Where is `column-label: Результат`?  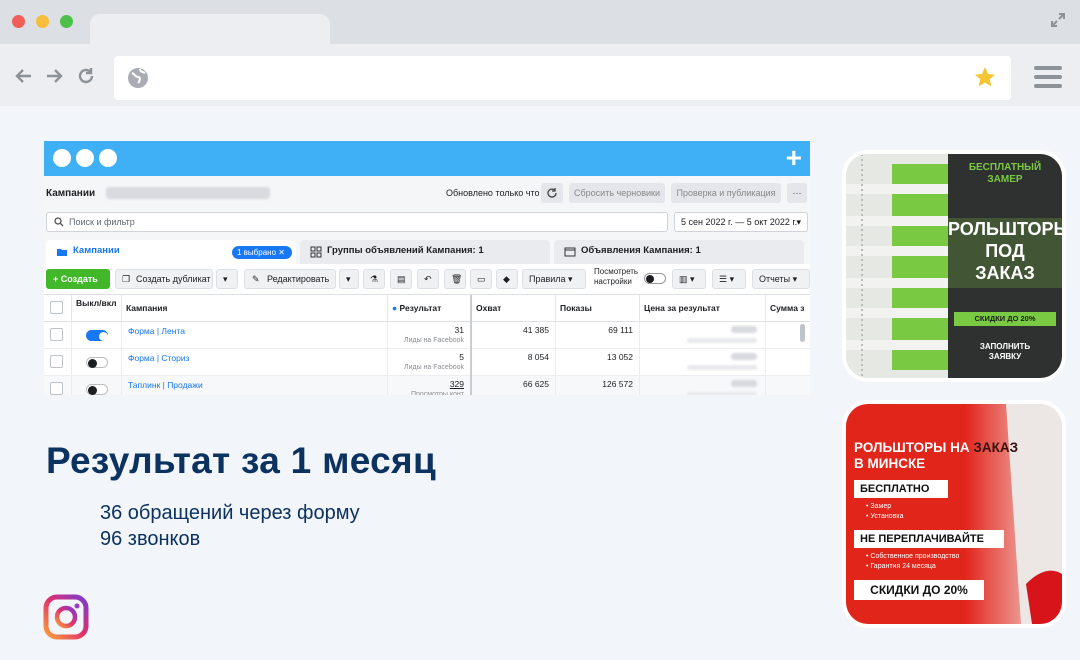 column-label: Результат is located at coordinates (420, 308).